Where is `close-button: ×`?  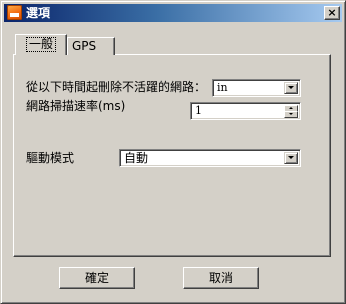
close-button: × is located at coordinates (332, 13).